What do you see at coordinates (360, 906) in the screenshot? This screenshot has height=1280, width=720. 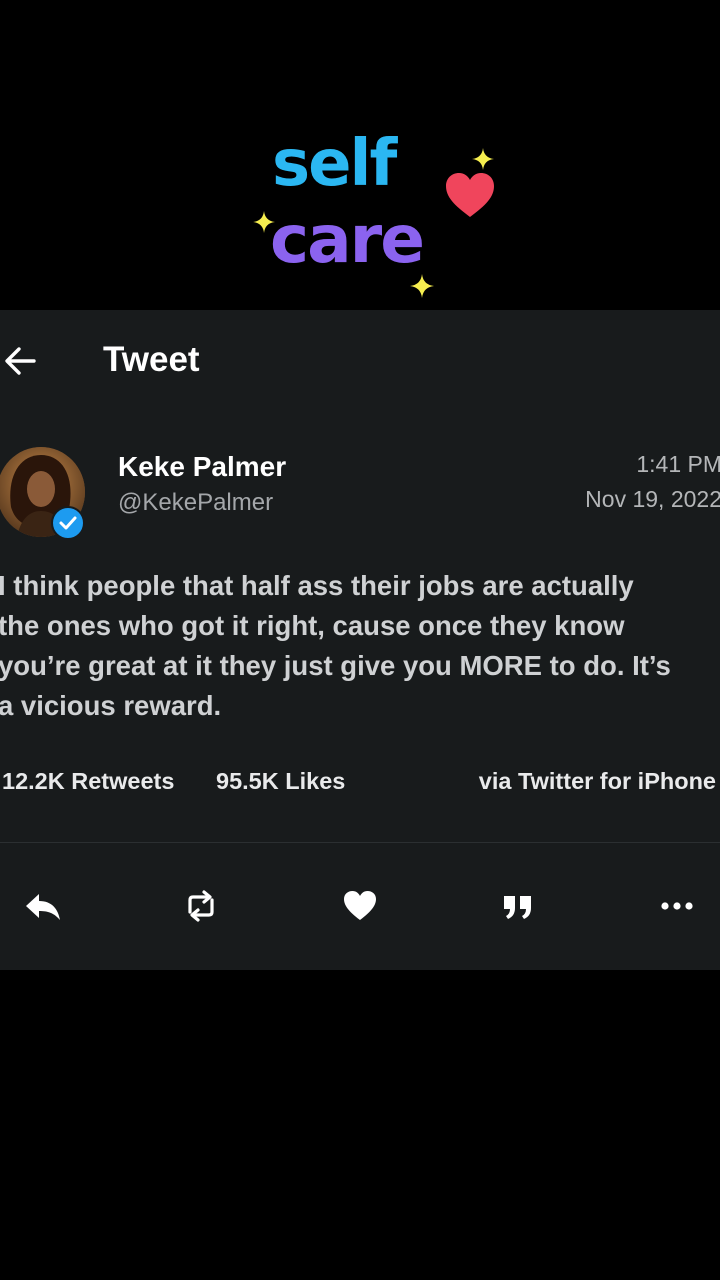 I see `heart-icon` at bounding box center [360, 906].